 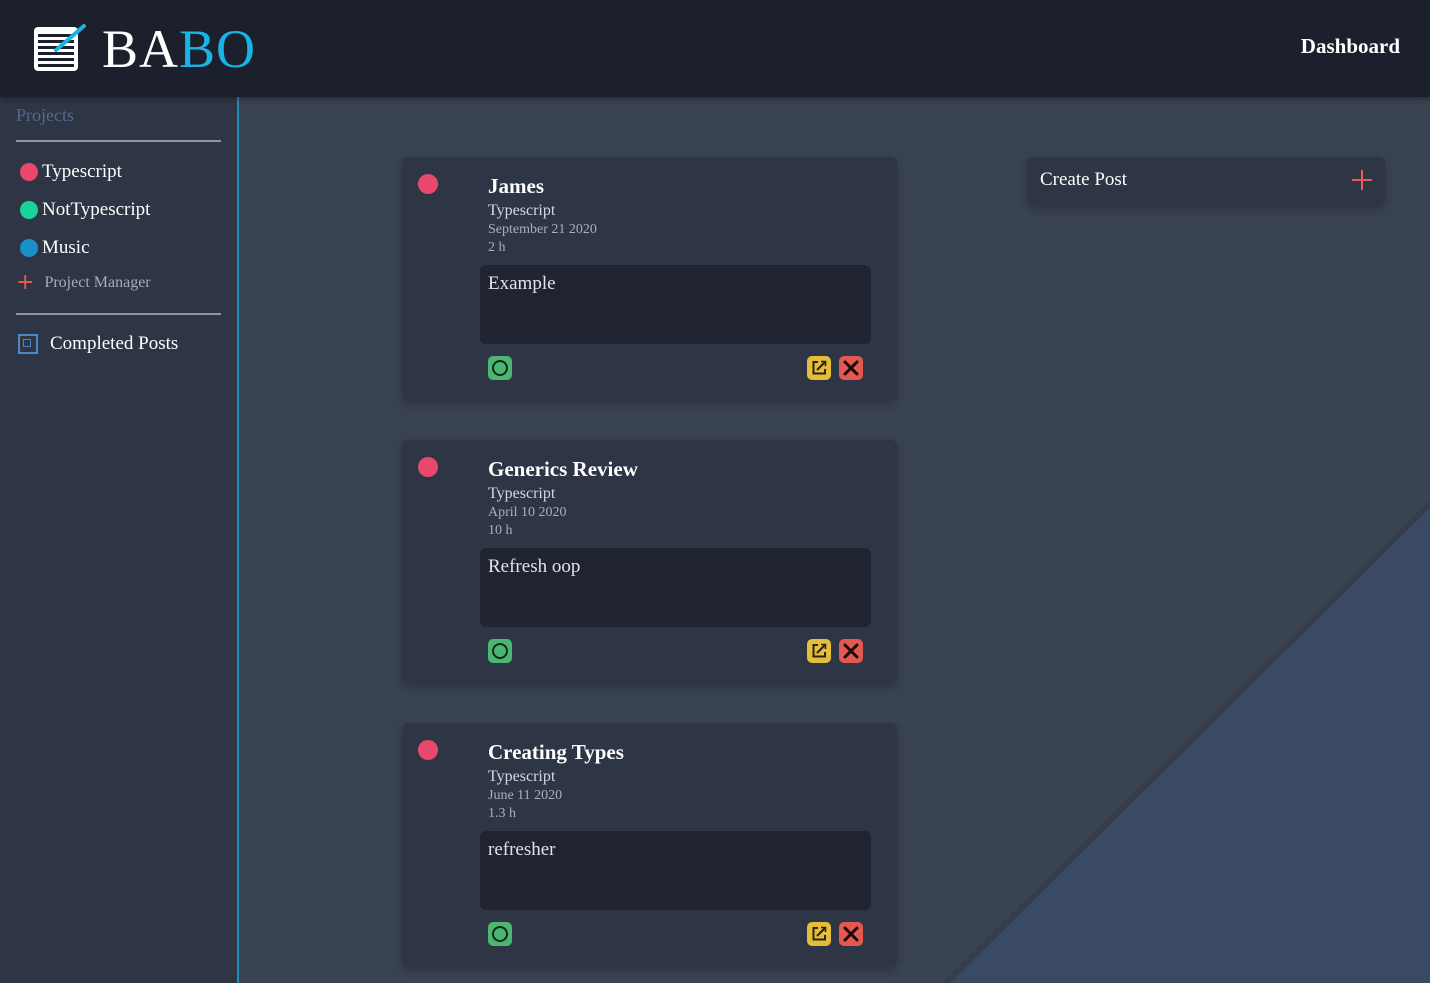 I want to click on post-duration: 10 h, so click(x=500, y=530).